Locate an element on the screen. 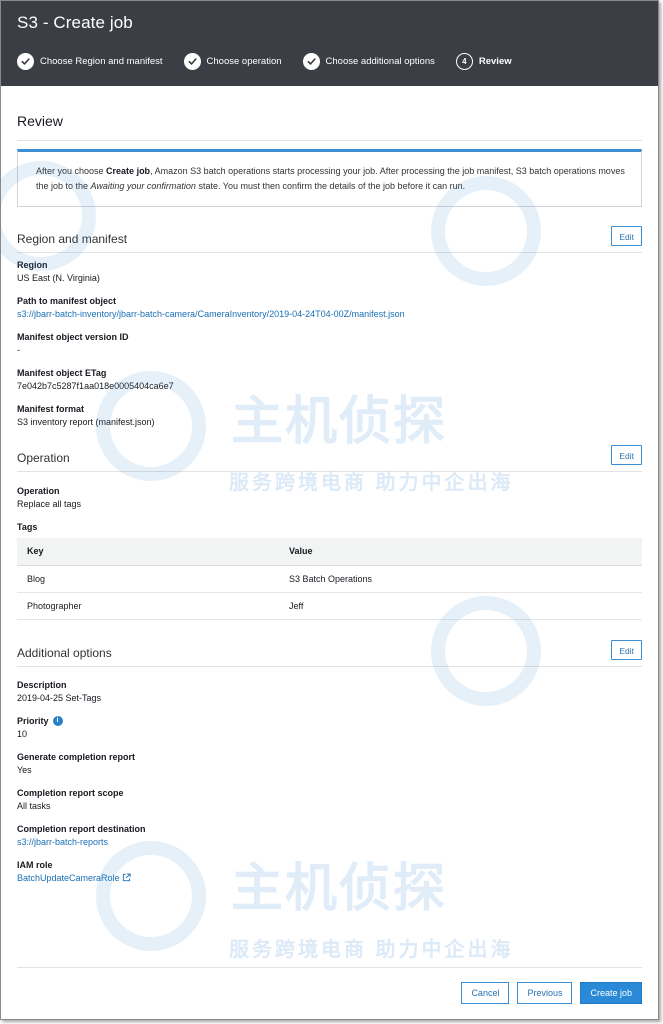  field-value: 2019-04-25 Set-Tags is located at coordinates (59, 697).